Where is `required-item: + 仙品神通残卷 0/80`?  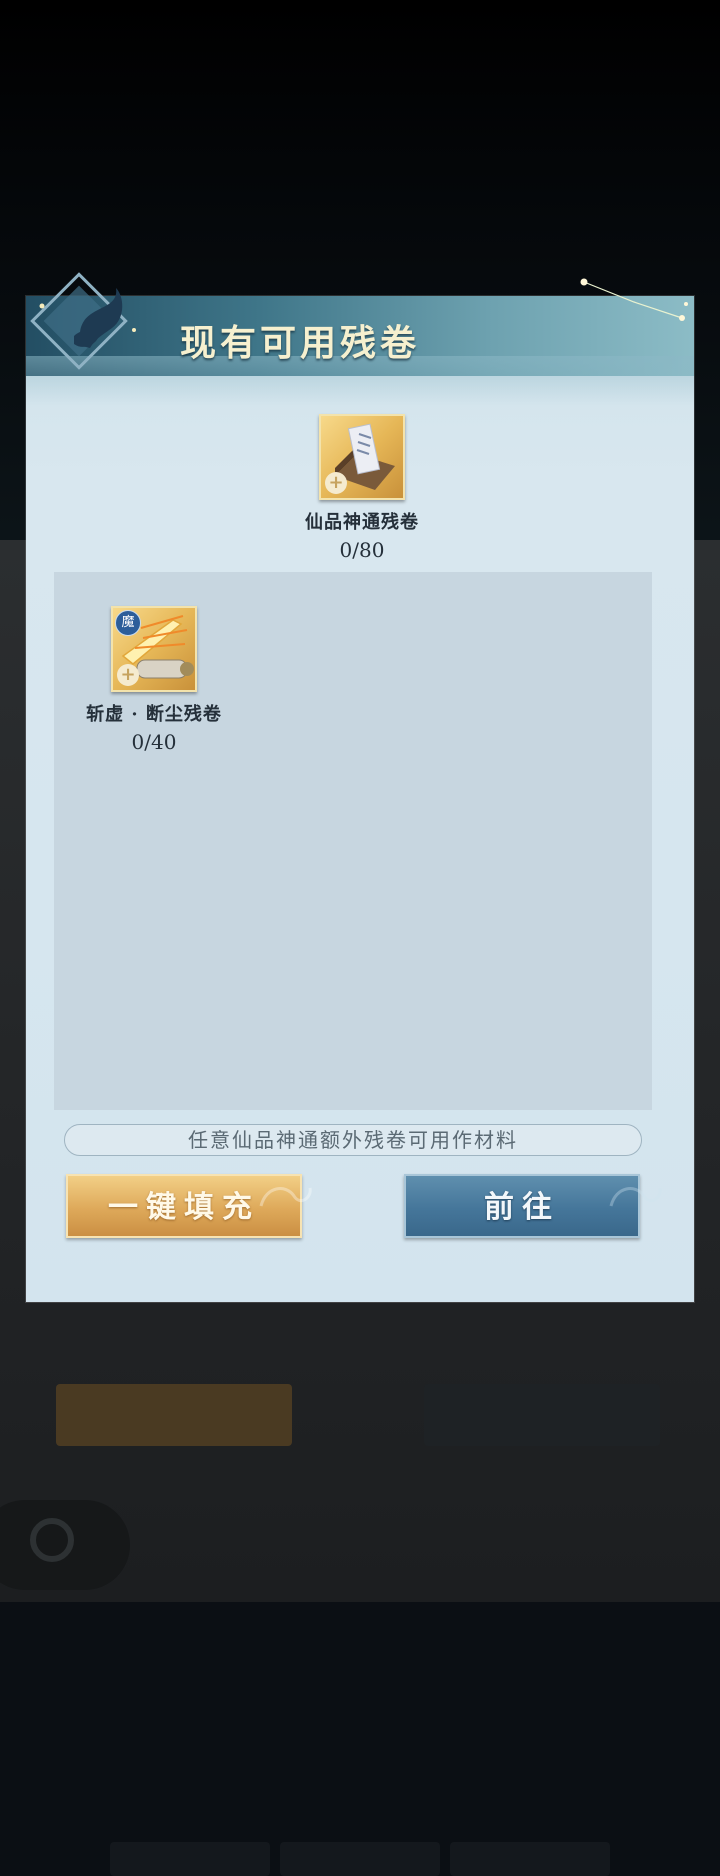
required-item: + 仙品神通残卷 0/80 is located at coordinates (362, 488).